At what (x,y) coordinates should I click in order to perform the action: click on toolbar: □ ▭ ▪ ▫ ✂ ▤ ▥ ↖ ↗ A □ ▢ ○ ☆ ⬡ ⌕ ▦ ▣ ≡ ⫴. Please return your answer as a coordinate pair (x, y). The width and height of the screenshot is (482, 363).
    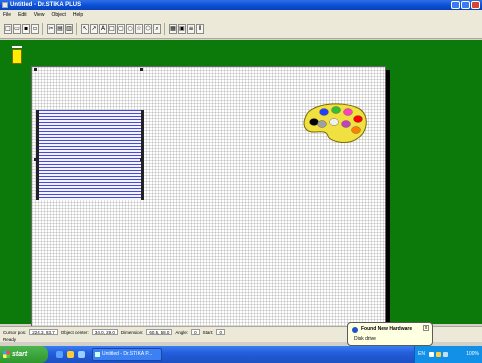
    Looking at the image, I should click on (241, 29).